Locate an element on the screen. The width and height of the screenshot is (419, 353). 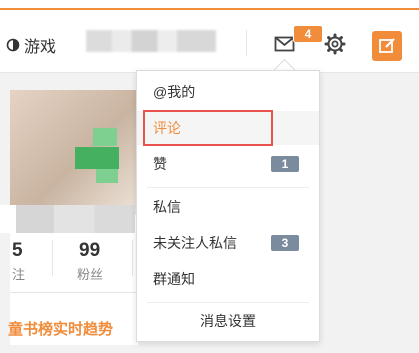
likes-count-badge: 1 is located at coordinates (285, 164).